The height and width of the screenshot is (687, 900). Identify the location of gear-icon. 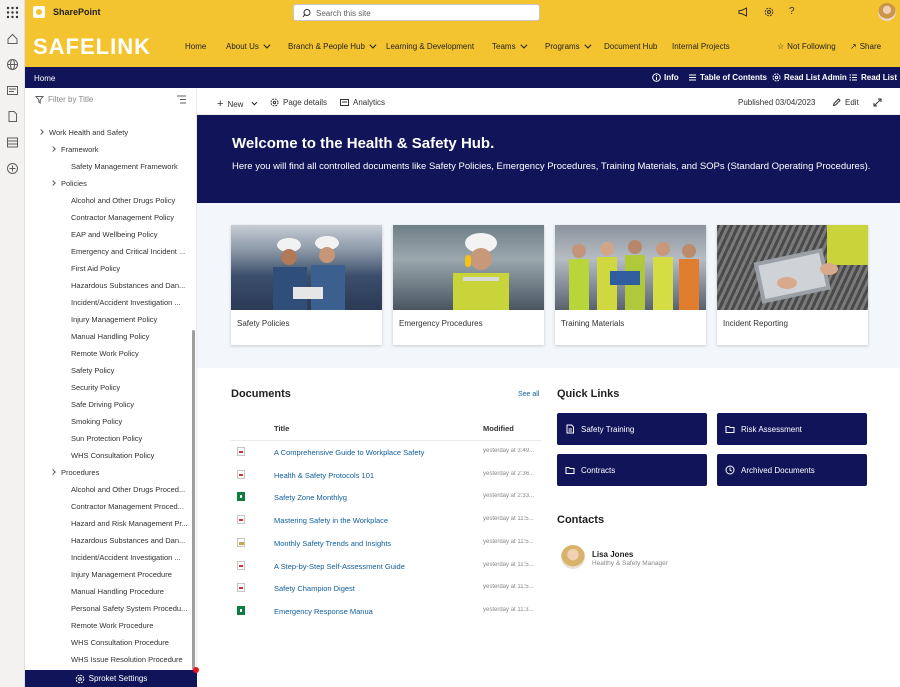
(769, 12).